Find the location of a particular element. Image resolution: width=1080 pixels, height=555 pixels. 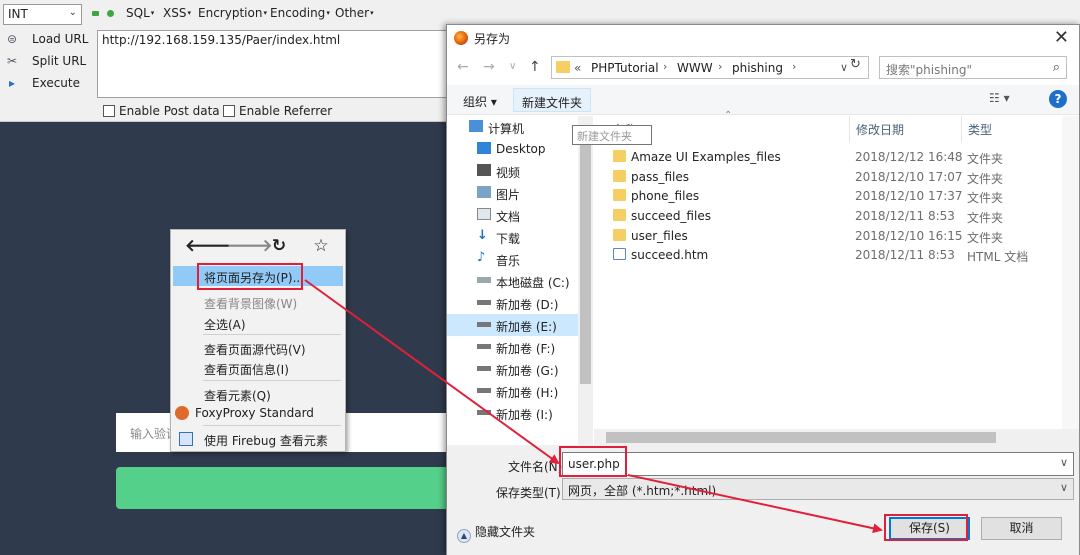

nav-item-videos: 视频 is located at coordinates (519, 171).